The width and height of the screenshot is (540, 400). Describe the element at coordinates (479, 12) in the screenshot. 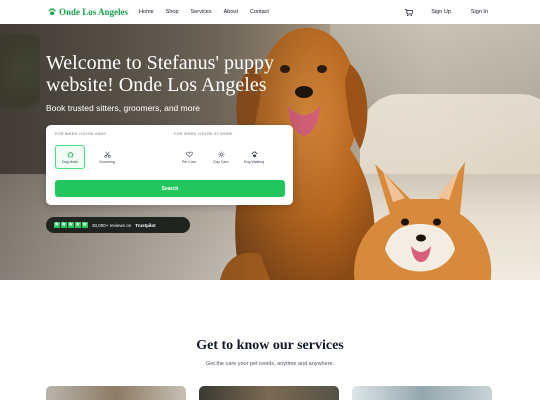

I see `sign-in-link: Sign In` at that location.